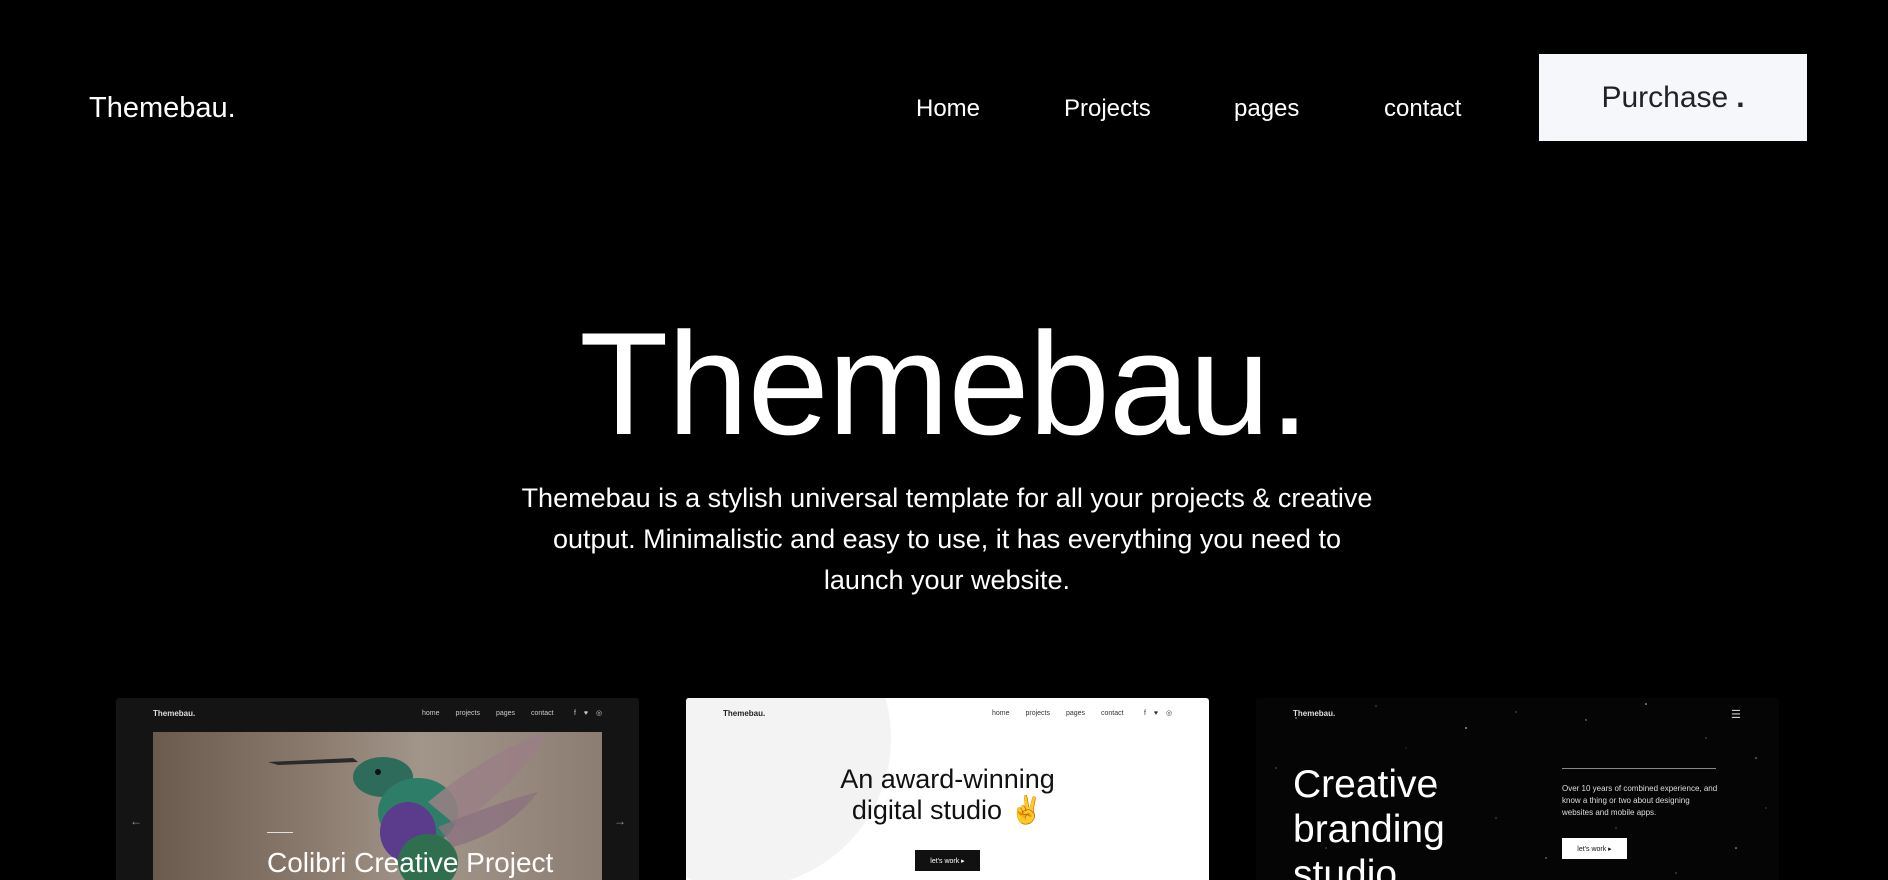  Describe the element at coordinates (1266, 109) in the screenshot. I see `nav-pages: pages` at that location.